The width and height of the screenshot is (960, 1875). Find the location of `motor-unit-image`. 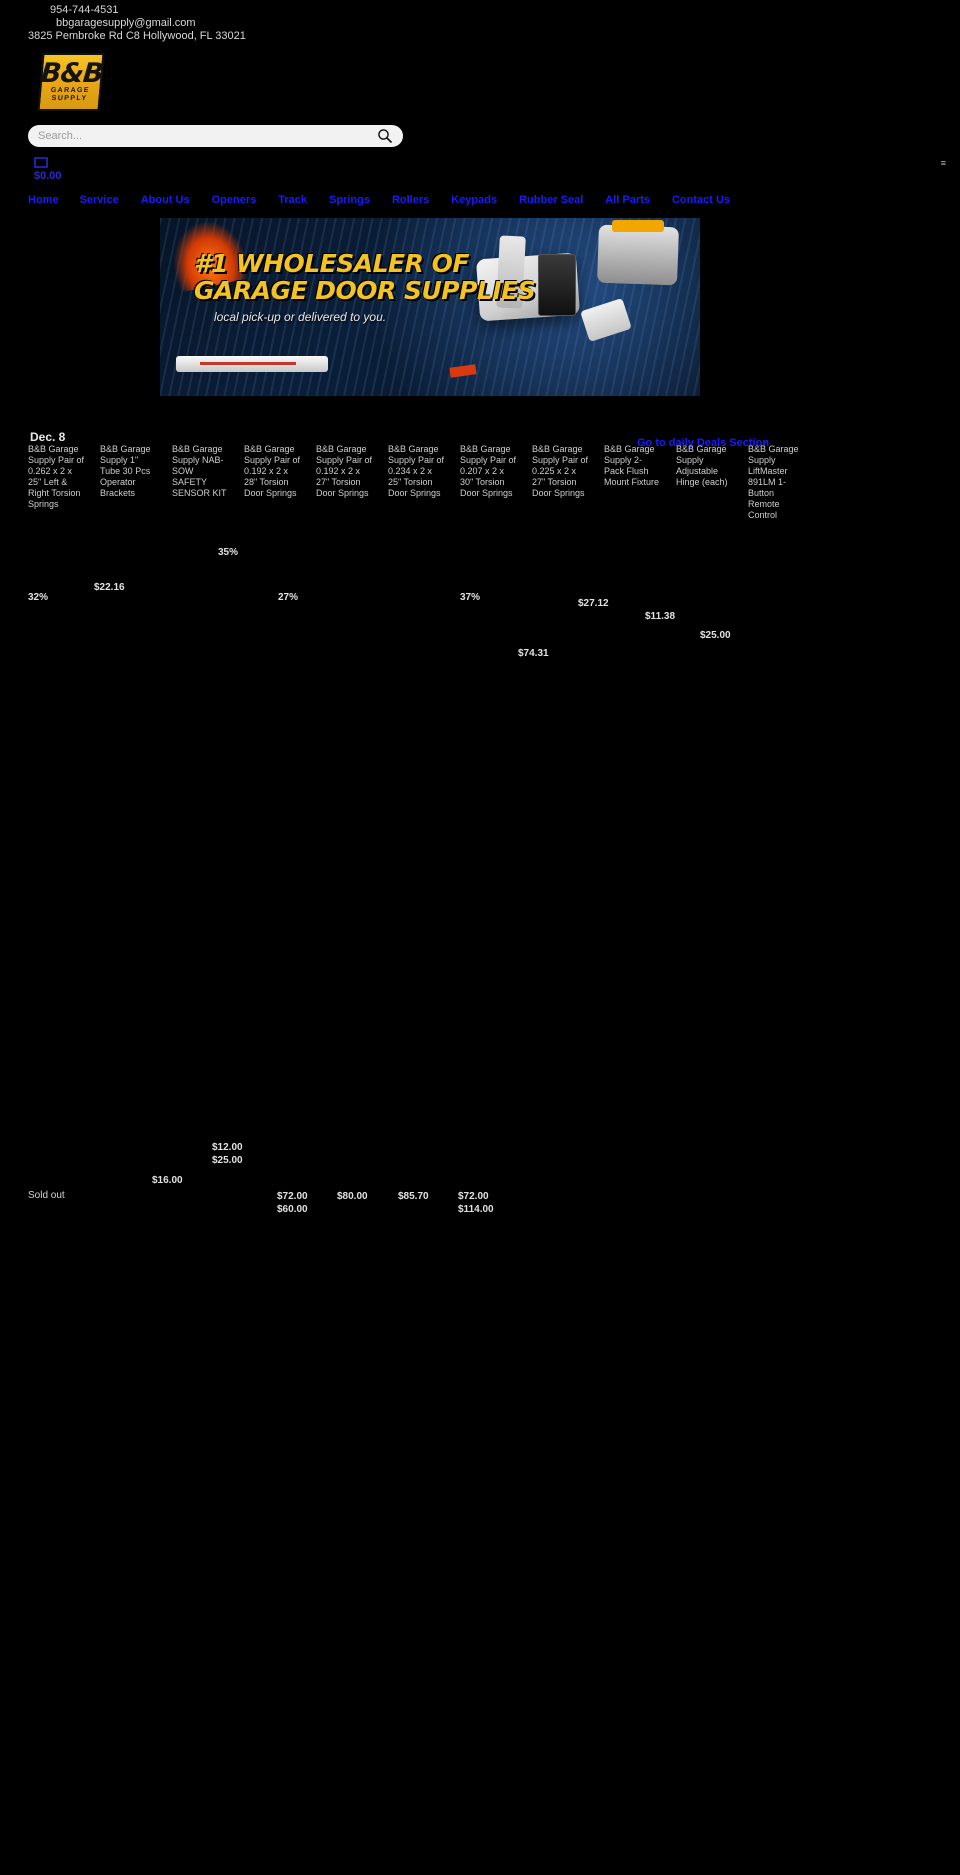

motor-unit-image is located at coordinates (638, 255).